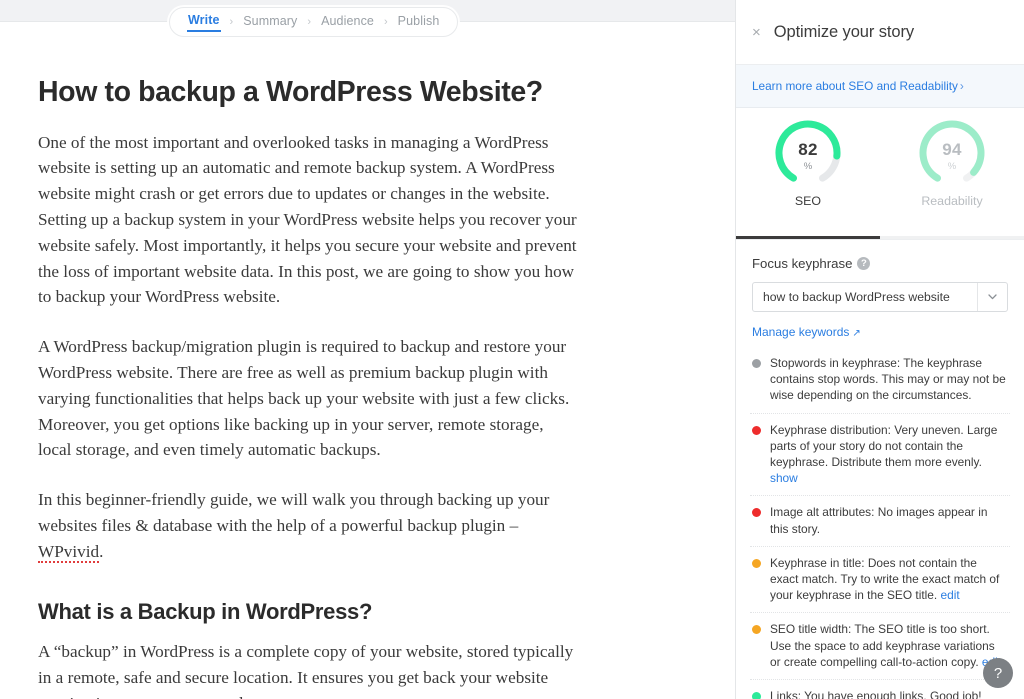 The height and width of the screenshot is (699, 1024). What do you see at coordinates (948, 595) in the screenshot?
I see `analysis-action-edit: edit` at bounding box center [948, 595].